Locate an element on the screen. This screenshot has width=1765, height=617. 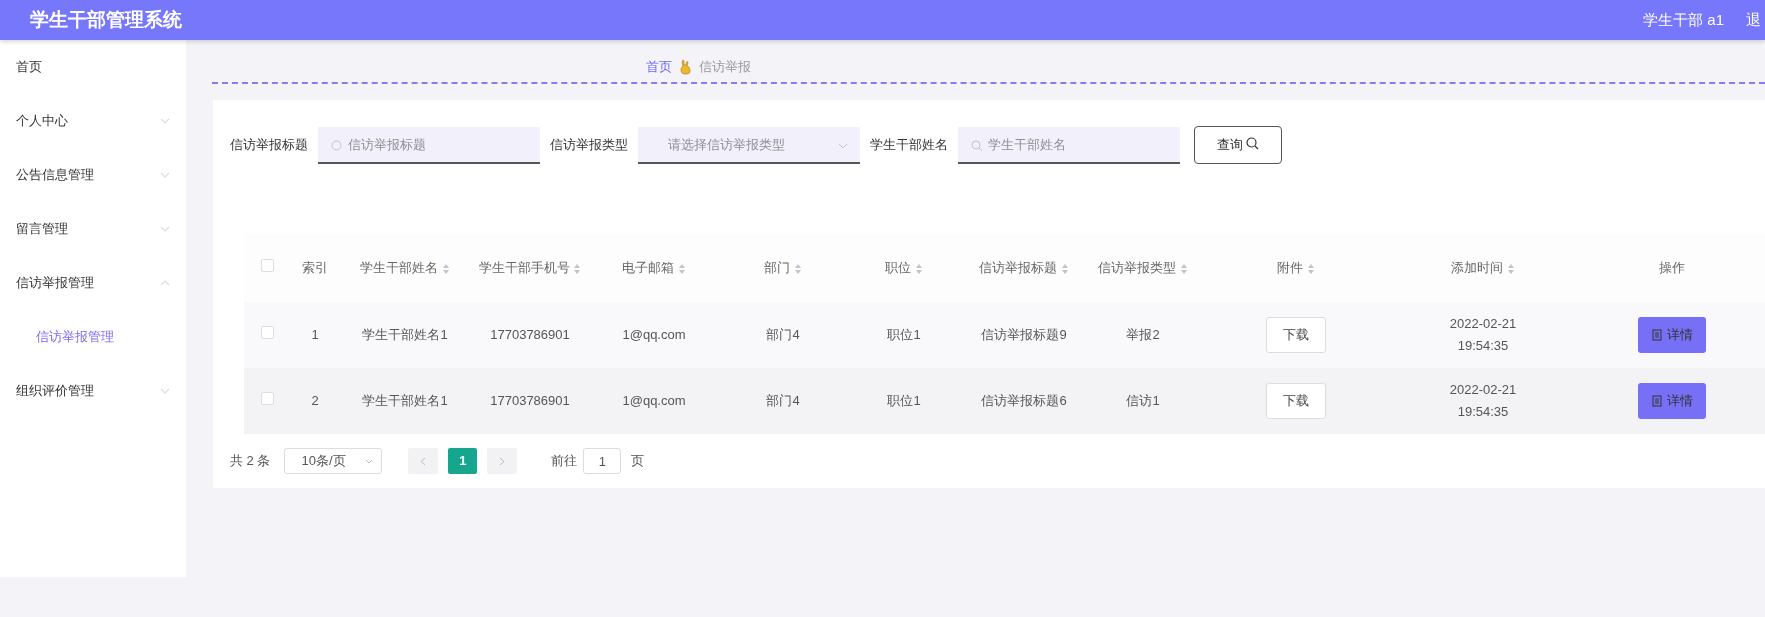
user-name: 学生干部 a1 is located at coordinates (1683, 19).